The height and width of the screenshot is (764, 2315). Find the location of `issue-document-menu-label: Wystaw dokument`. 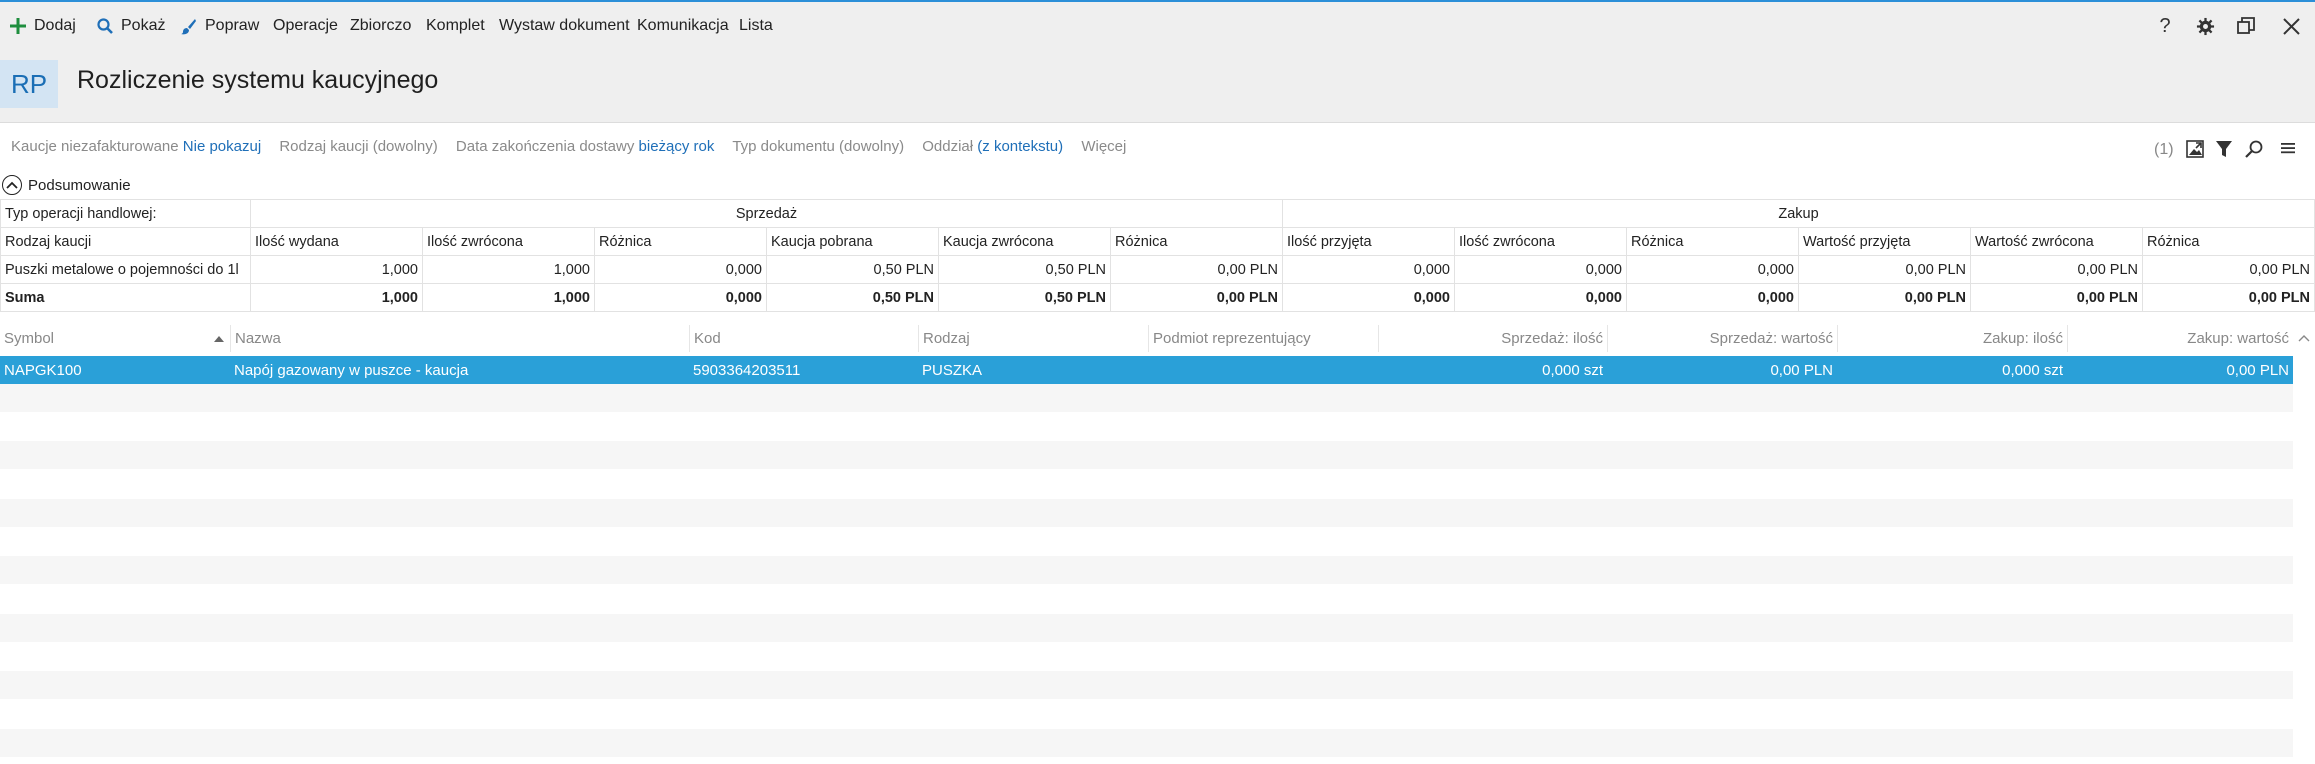

issue-document-menu-label: Wystaw dokument is located at coordinates (564, 25).